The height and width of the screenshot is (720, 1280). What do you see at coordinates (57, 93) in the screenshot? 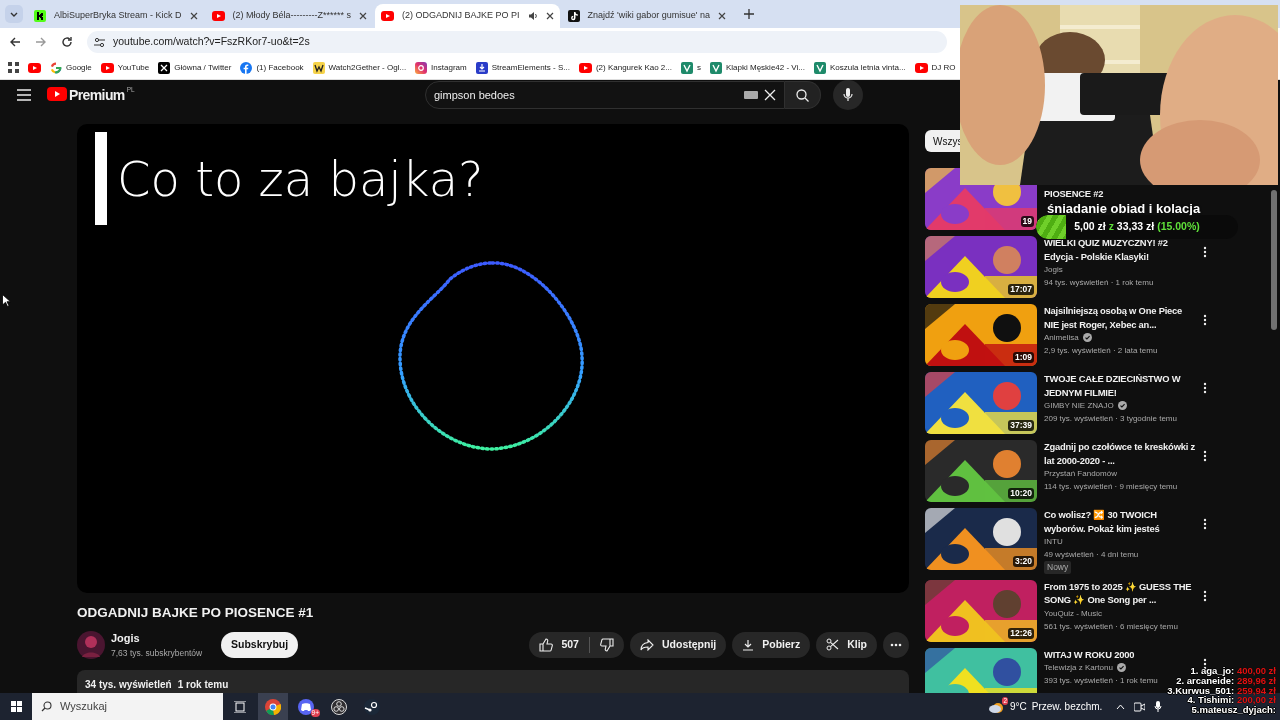
I see `play-logo-icon` at bounding box center [57, 93].